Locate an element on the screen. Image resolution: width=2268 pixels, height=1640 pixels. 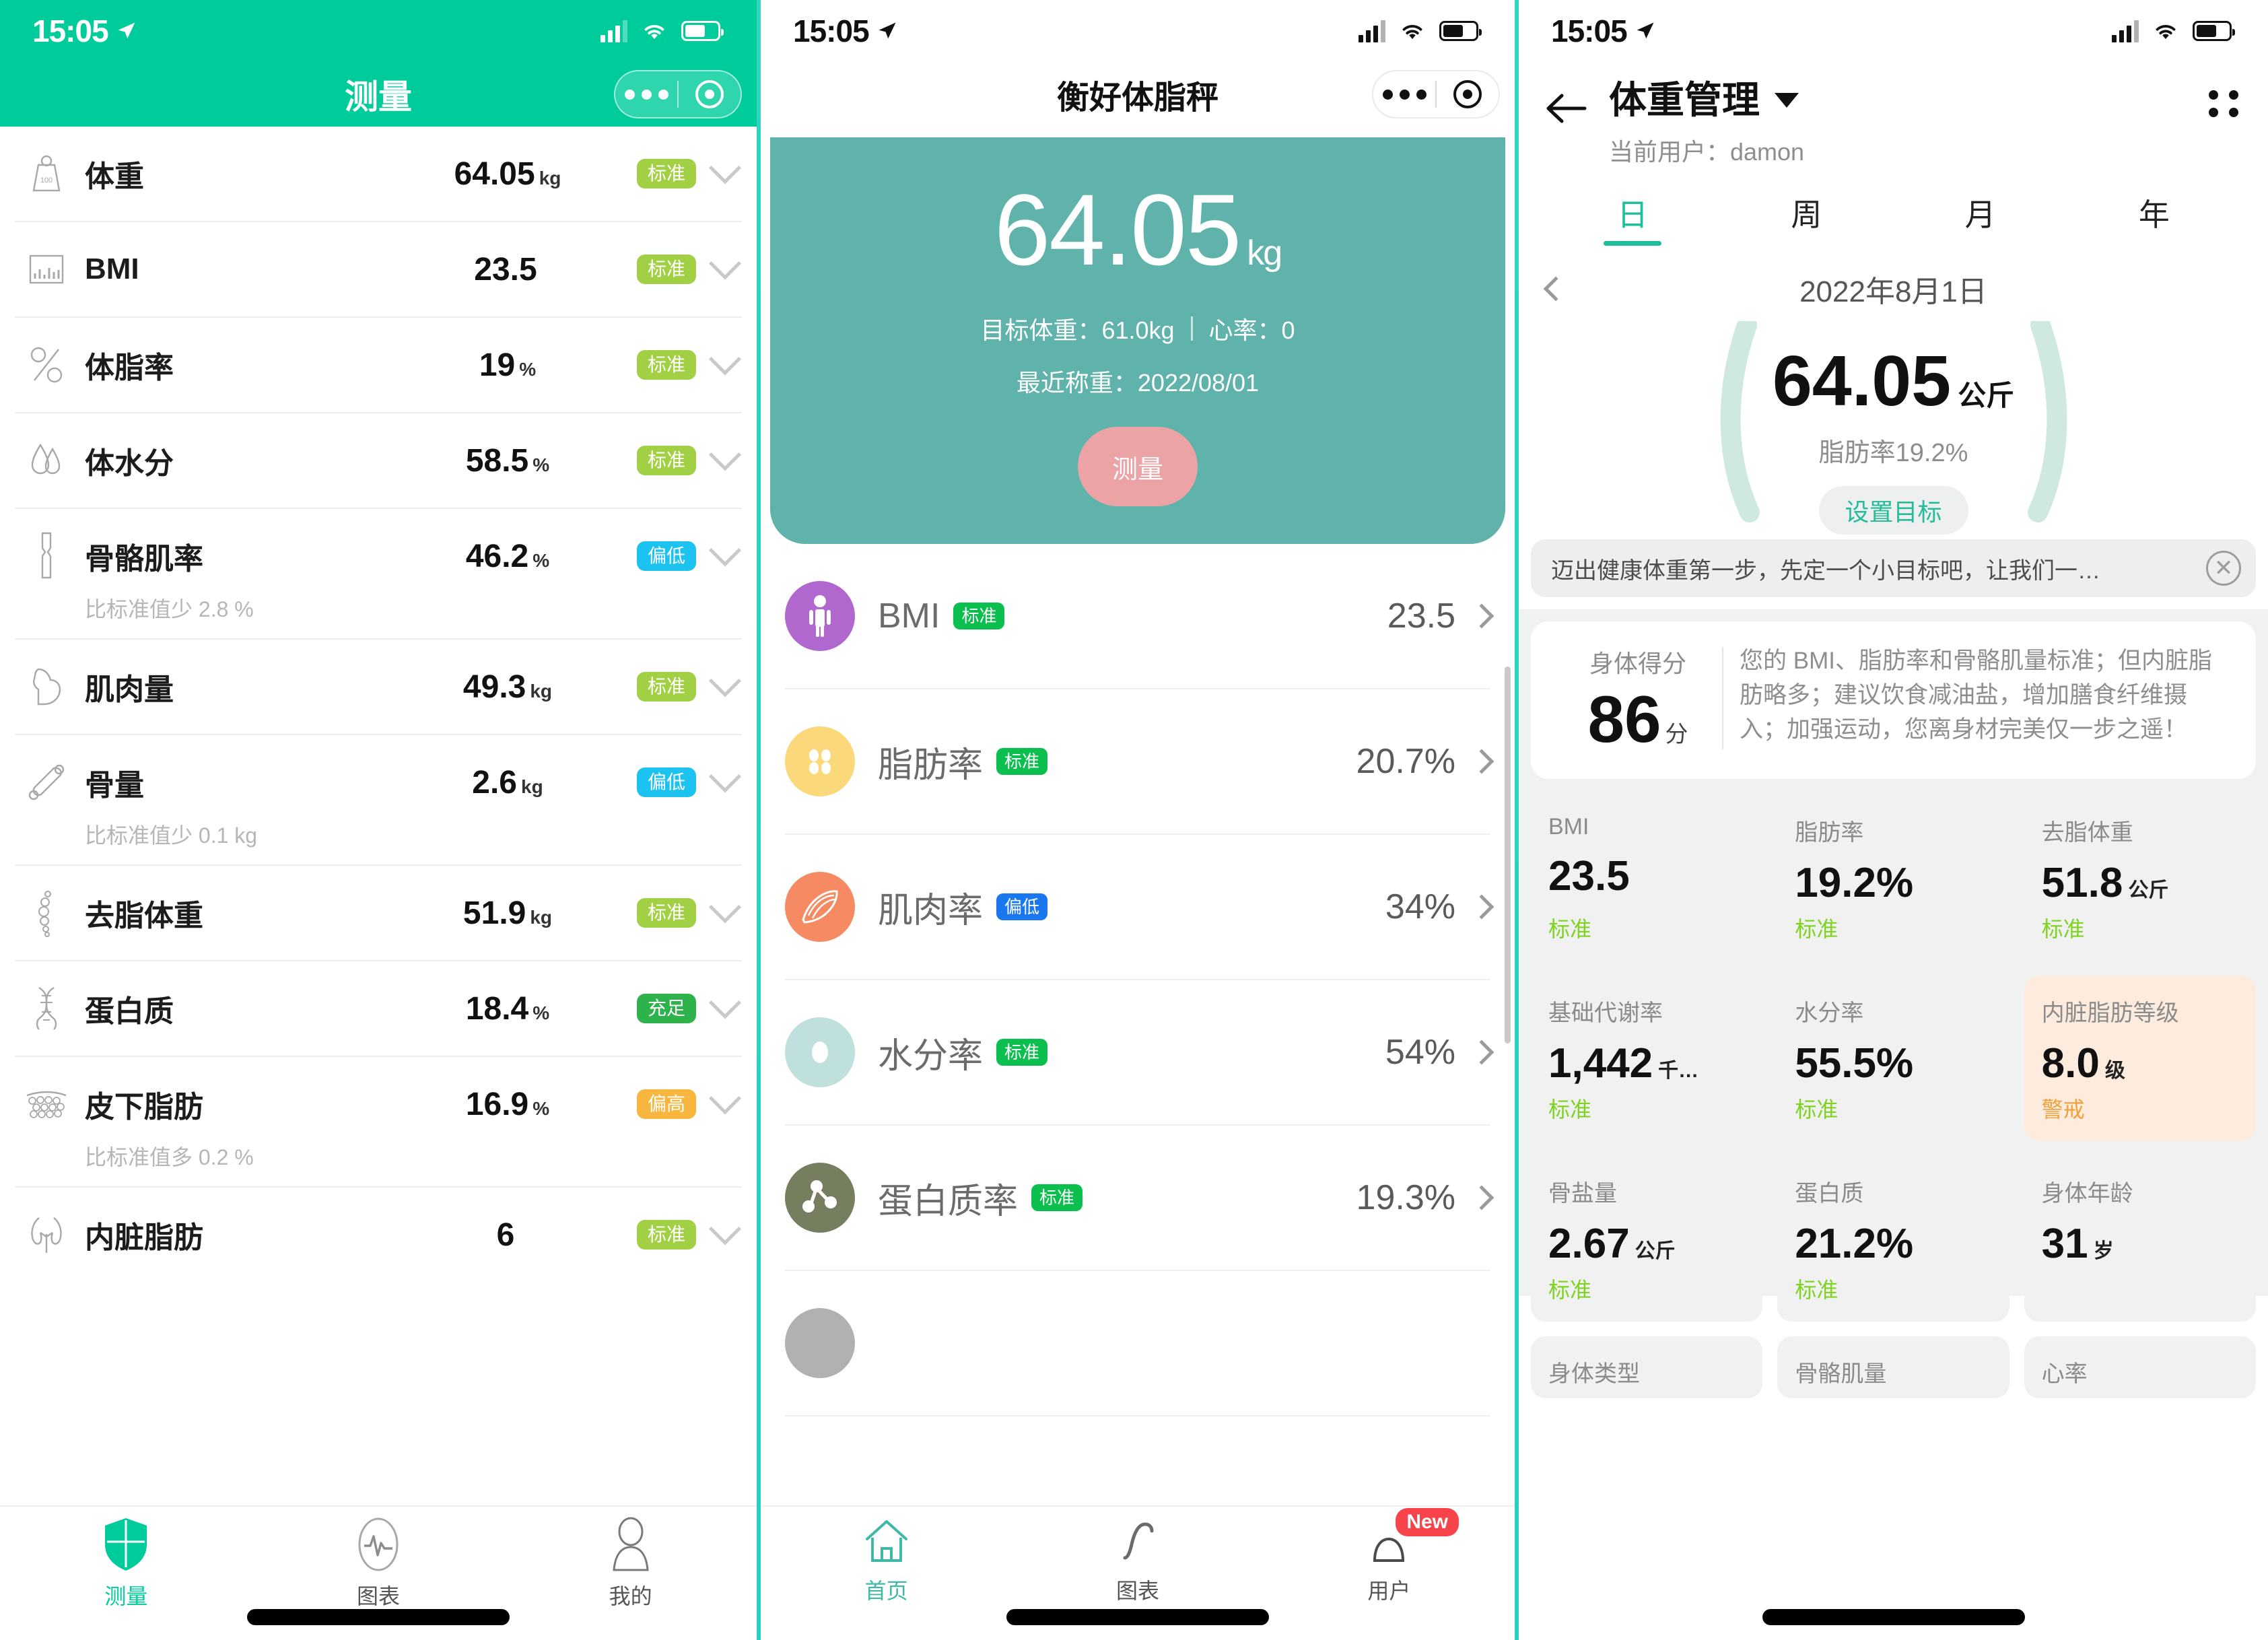
metric-title: 蛋白质 is located at coordinates (1829, 1193).